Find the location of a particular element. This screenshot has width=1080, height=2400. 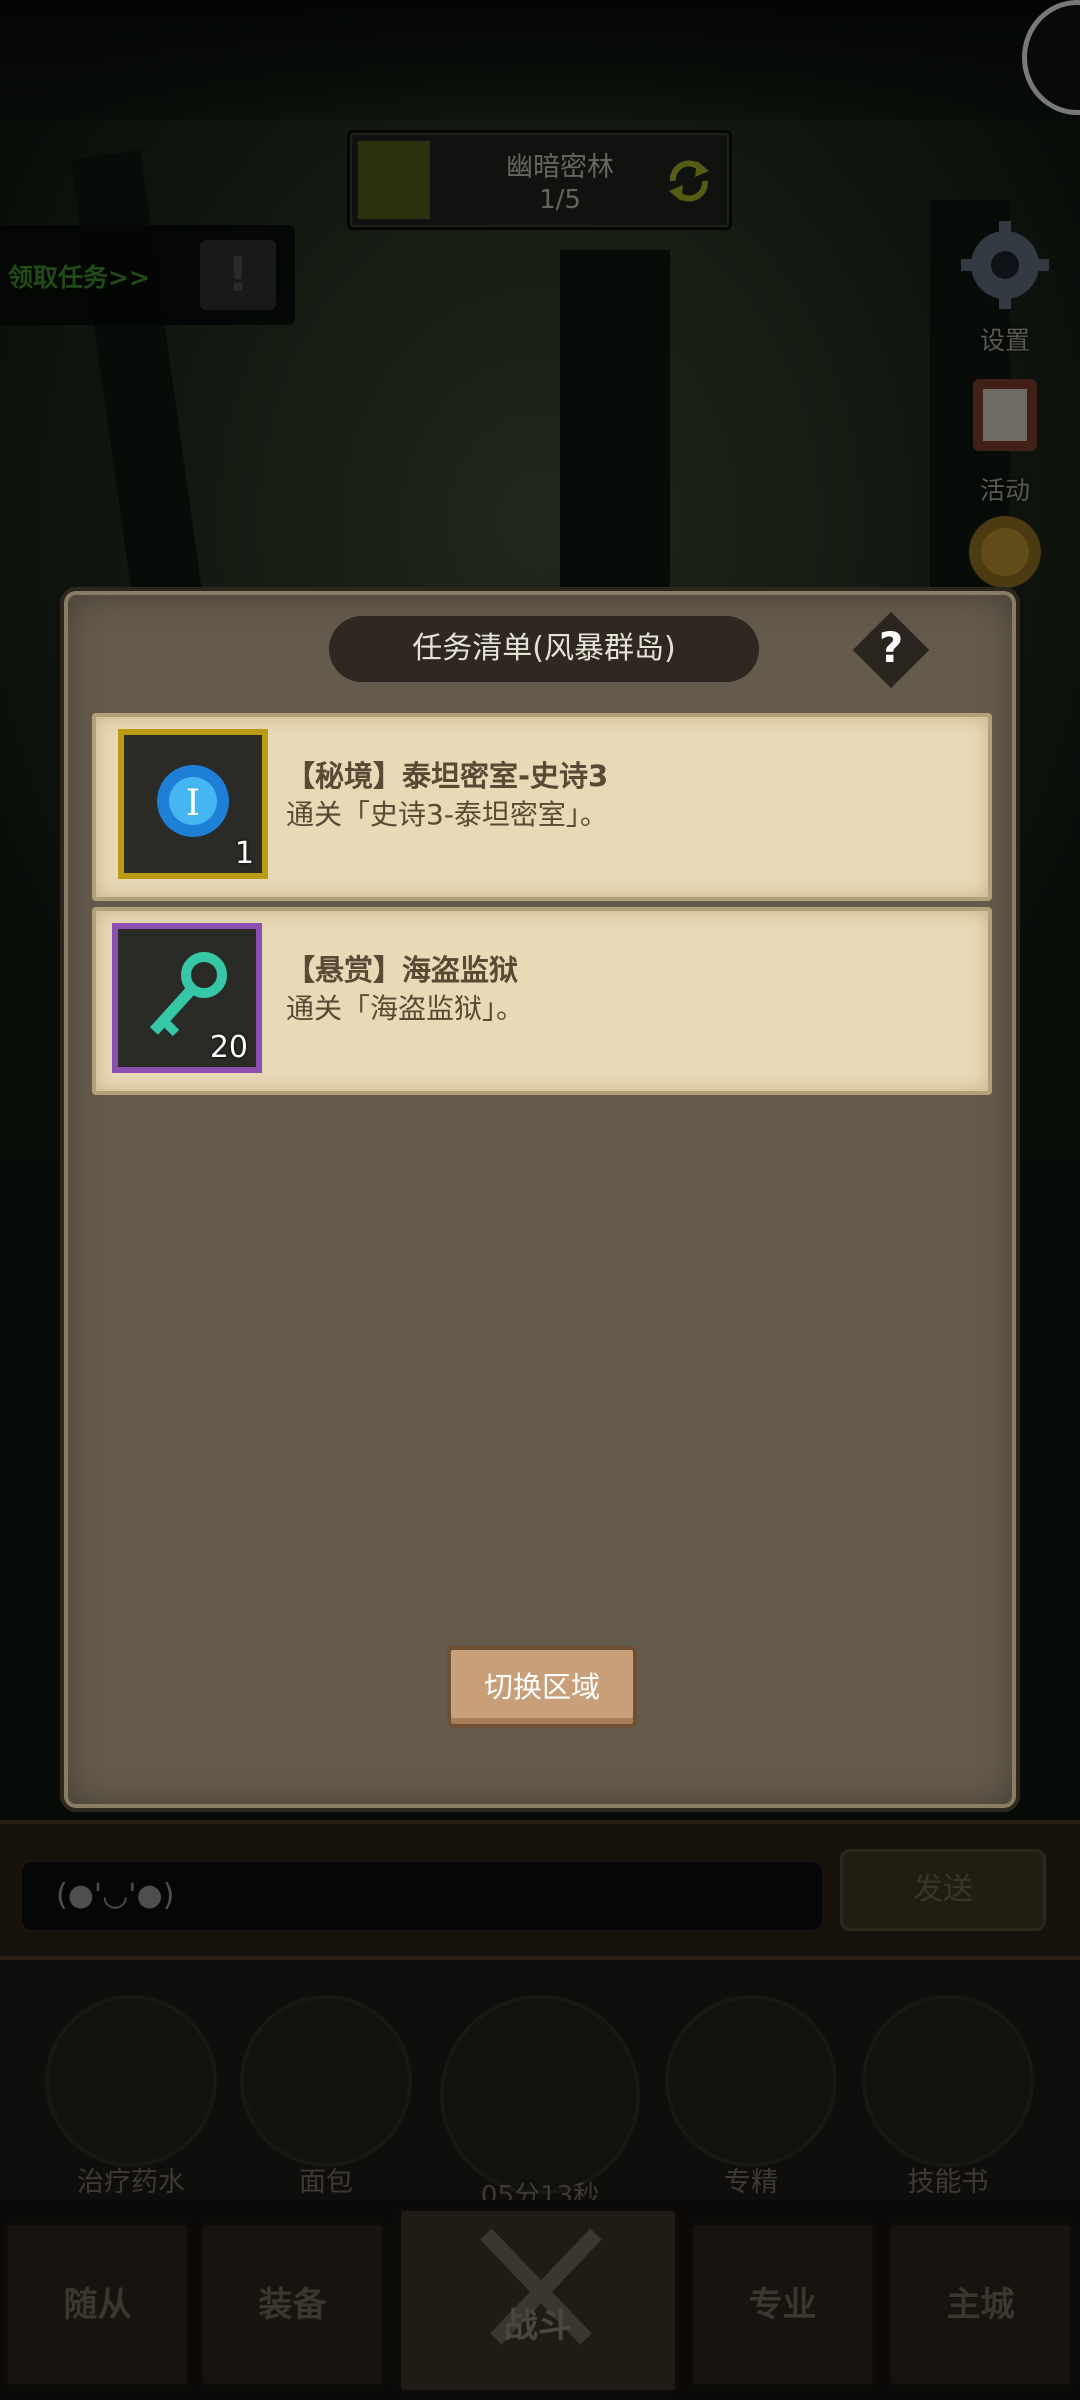

task-desc: 通关「海盗监狱」。 is located at coordinates (405, 1008).